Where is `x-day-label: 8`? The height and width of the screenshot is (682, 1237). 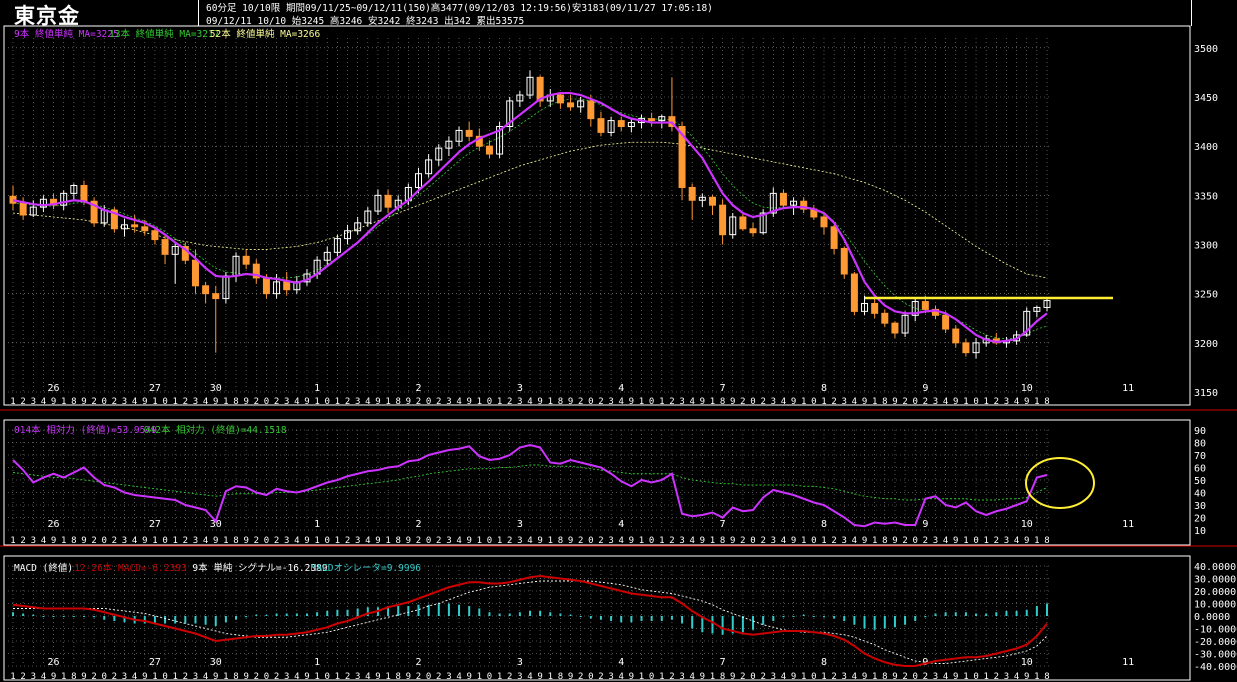 x-day-label: 8 is located at coordinates (824, 388).